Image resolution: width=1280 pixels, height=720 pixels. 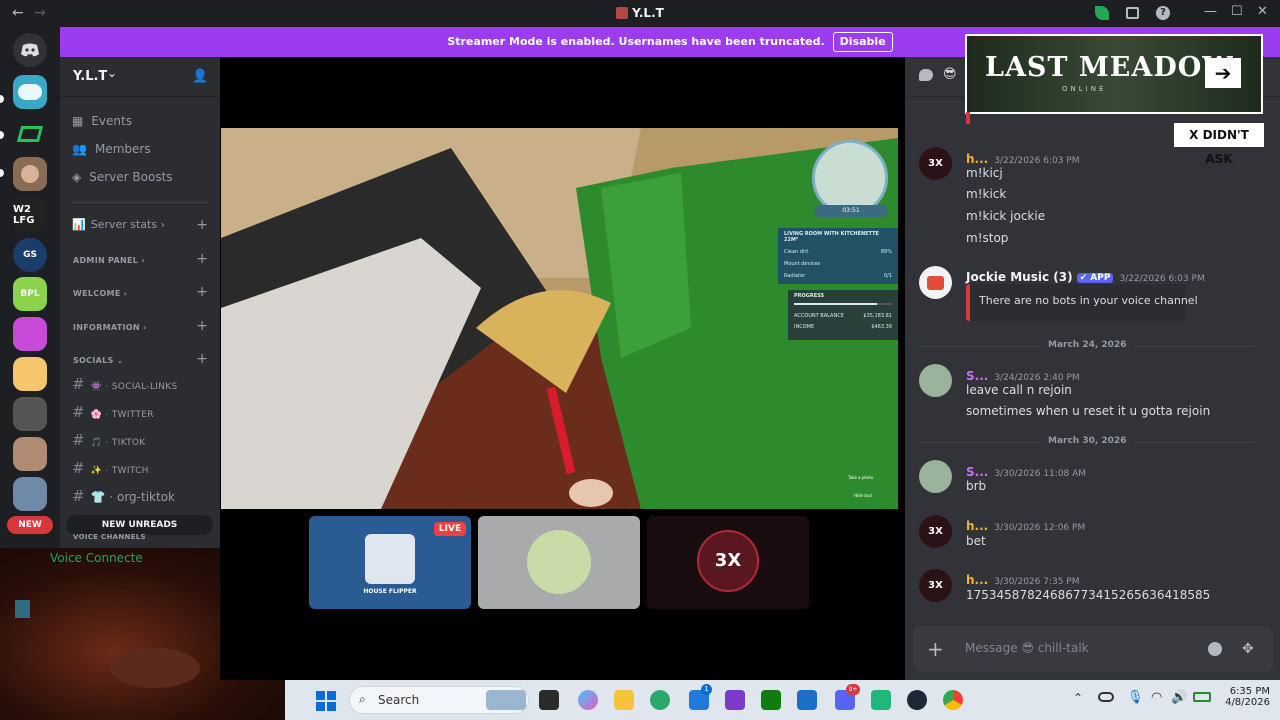 What do you see at coordinates (30, 374) in the screenshot?
I see `server-icon-cartoon` at bounding box center [30, 374].